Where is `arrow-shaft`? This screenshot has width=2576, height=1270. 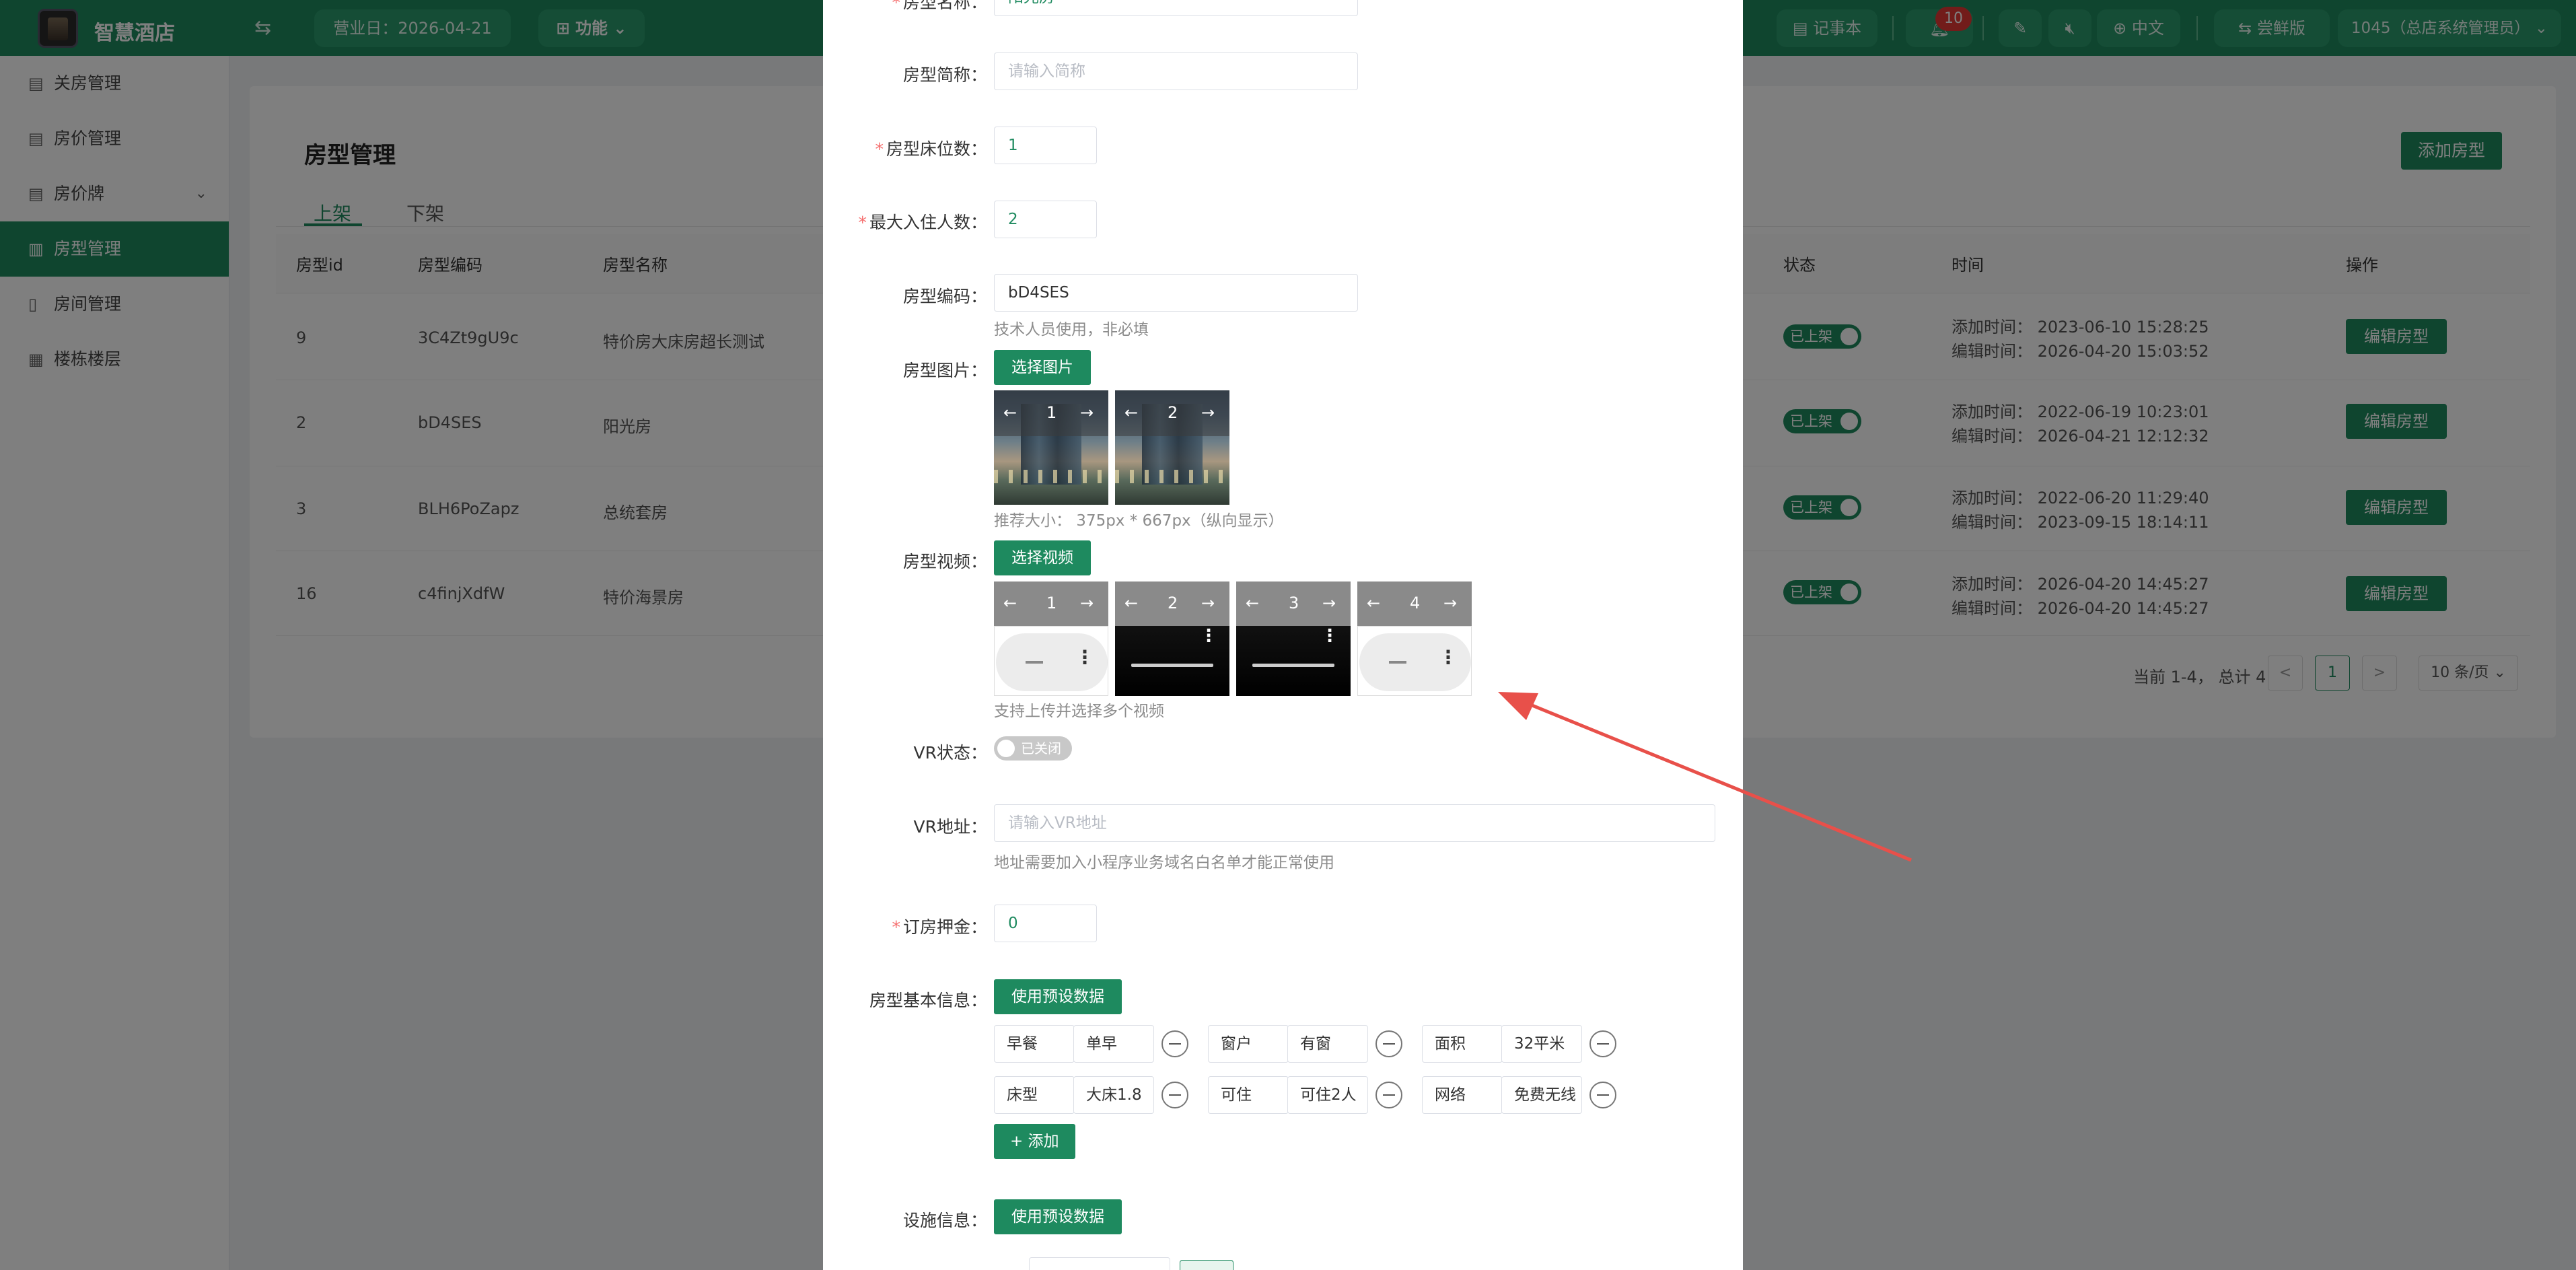
arrow-shaft is located at coordinates (1717, 780).